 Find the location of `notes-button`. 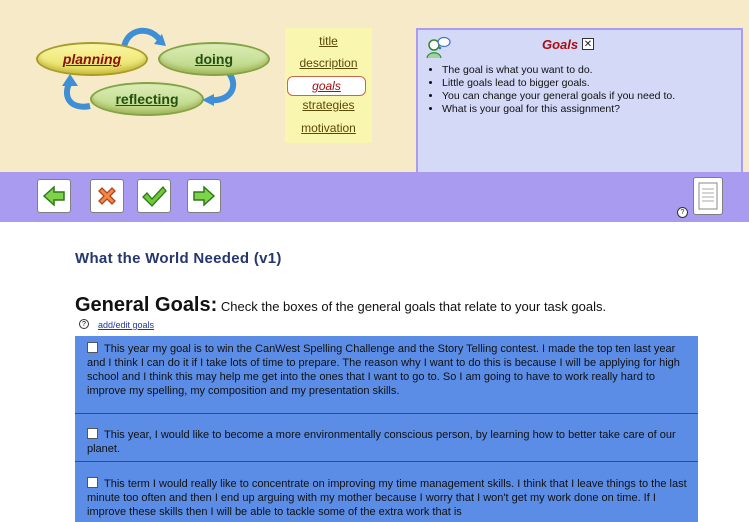

notes-button is located at coordinates (708, 196).